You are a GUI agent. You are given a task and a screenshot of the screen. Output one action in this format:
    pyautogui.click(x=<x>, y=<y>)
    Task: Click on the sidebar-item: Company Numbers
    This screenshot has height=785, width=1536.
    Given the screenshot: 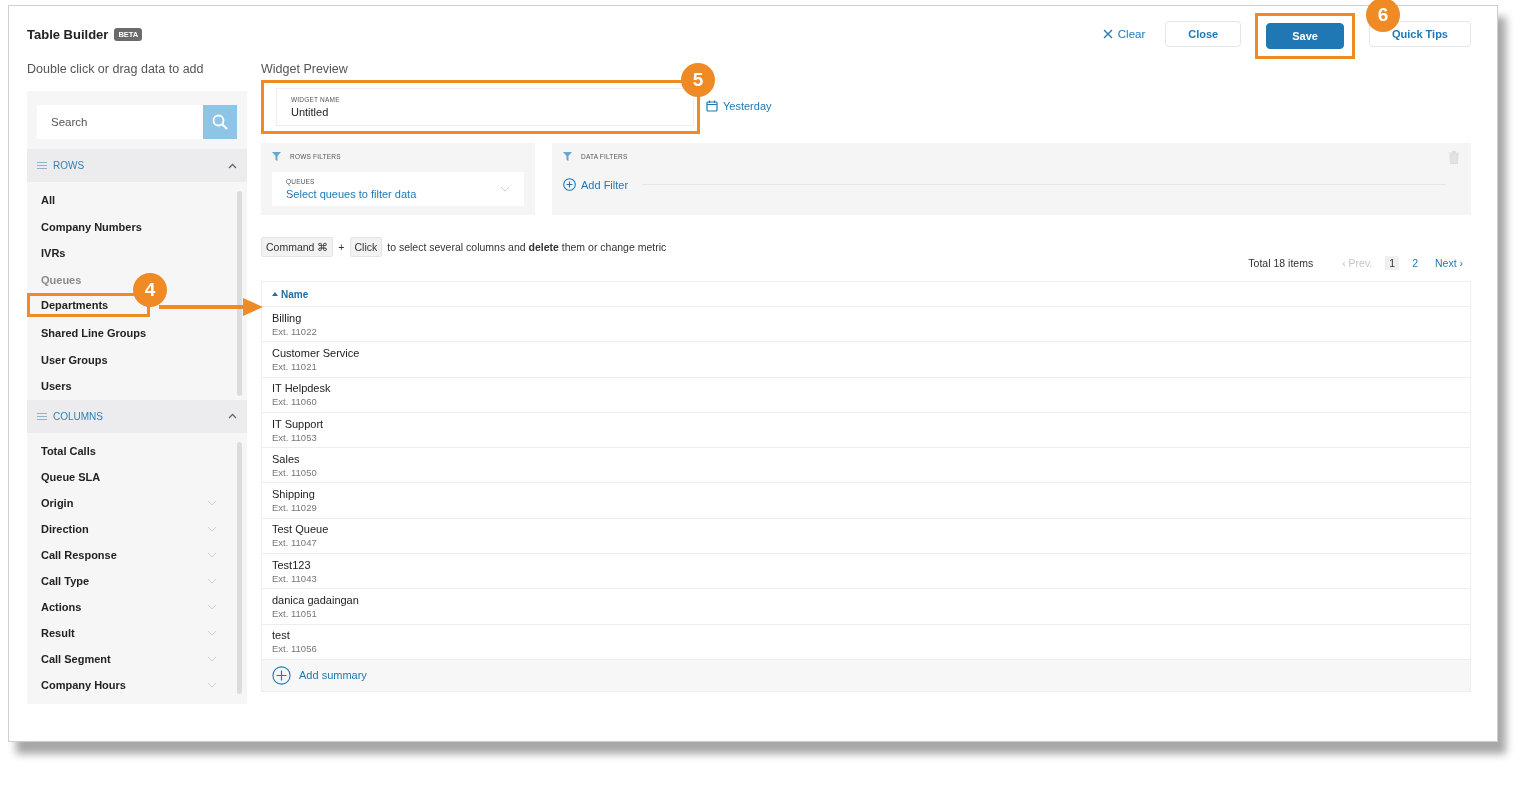 What is the action you would take?
    pyautogui.click(x=94, y=227)
    